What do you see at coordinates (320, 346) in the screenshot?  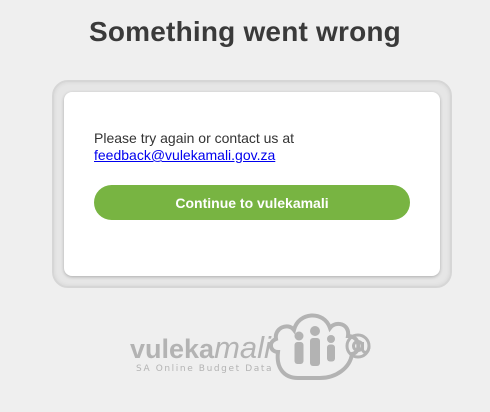 I see `family-cloud-icon` at bounding box center [320, 346].